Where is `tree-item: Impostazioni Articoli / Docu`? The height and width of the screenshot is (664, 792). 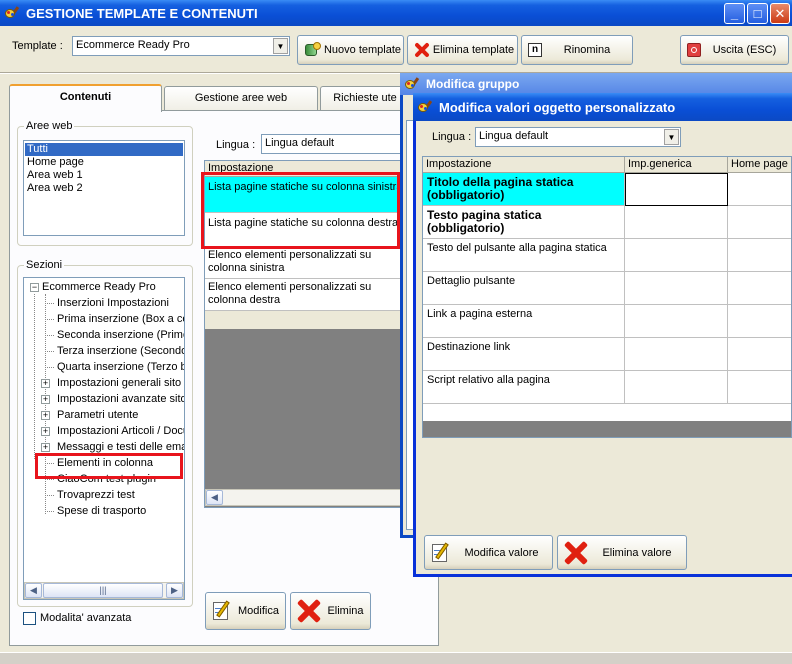
tree-item: Impostazioni Articoli / Docu is located at coordinates (120, 431).